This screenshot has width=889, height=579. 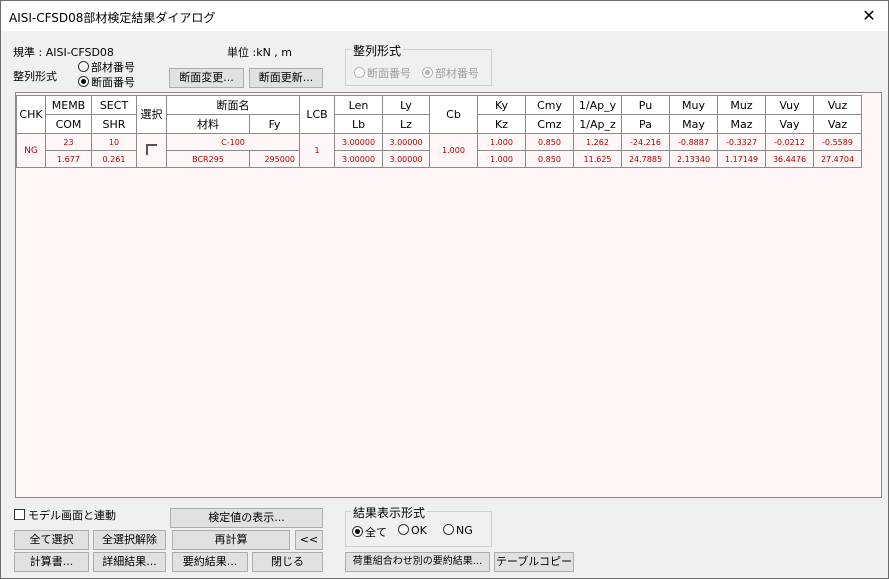 What do you see at coordinates (534, 562) in the screenshot?
I see `table-copy-button: テーブルコピー` at bounding box center [534, 562].